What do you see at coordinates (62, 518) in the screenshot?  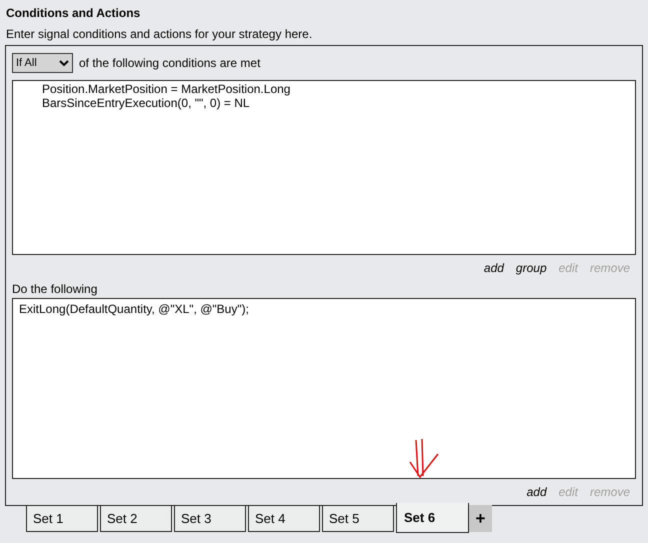 I see `set-tab: Set 1` at bounding box center [62, 518].